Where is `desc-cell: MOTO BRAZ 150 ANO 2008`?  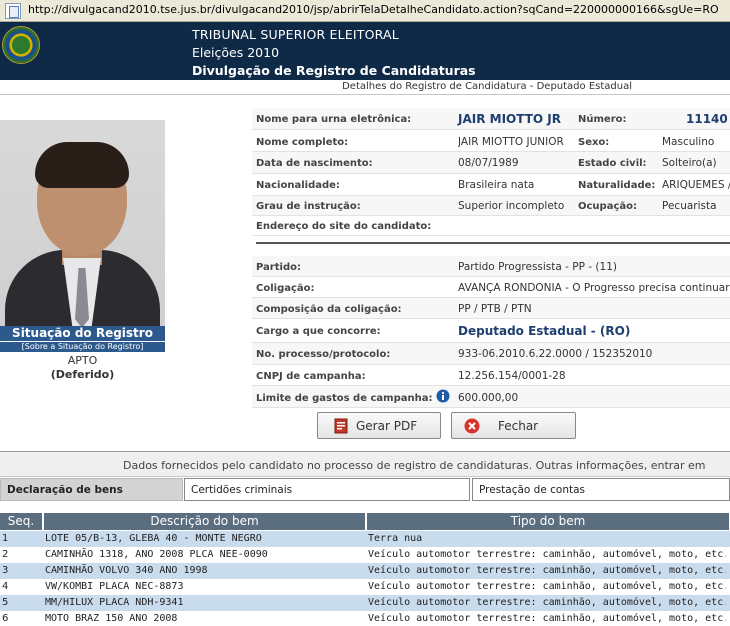
desc-cell: MOTO BRAZ 150 ANO 2008 is located at coordinates (111, 618).